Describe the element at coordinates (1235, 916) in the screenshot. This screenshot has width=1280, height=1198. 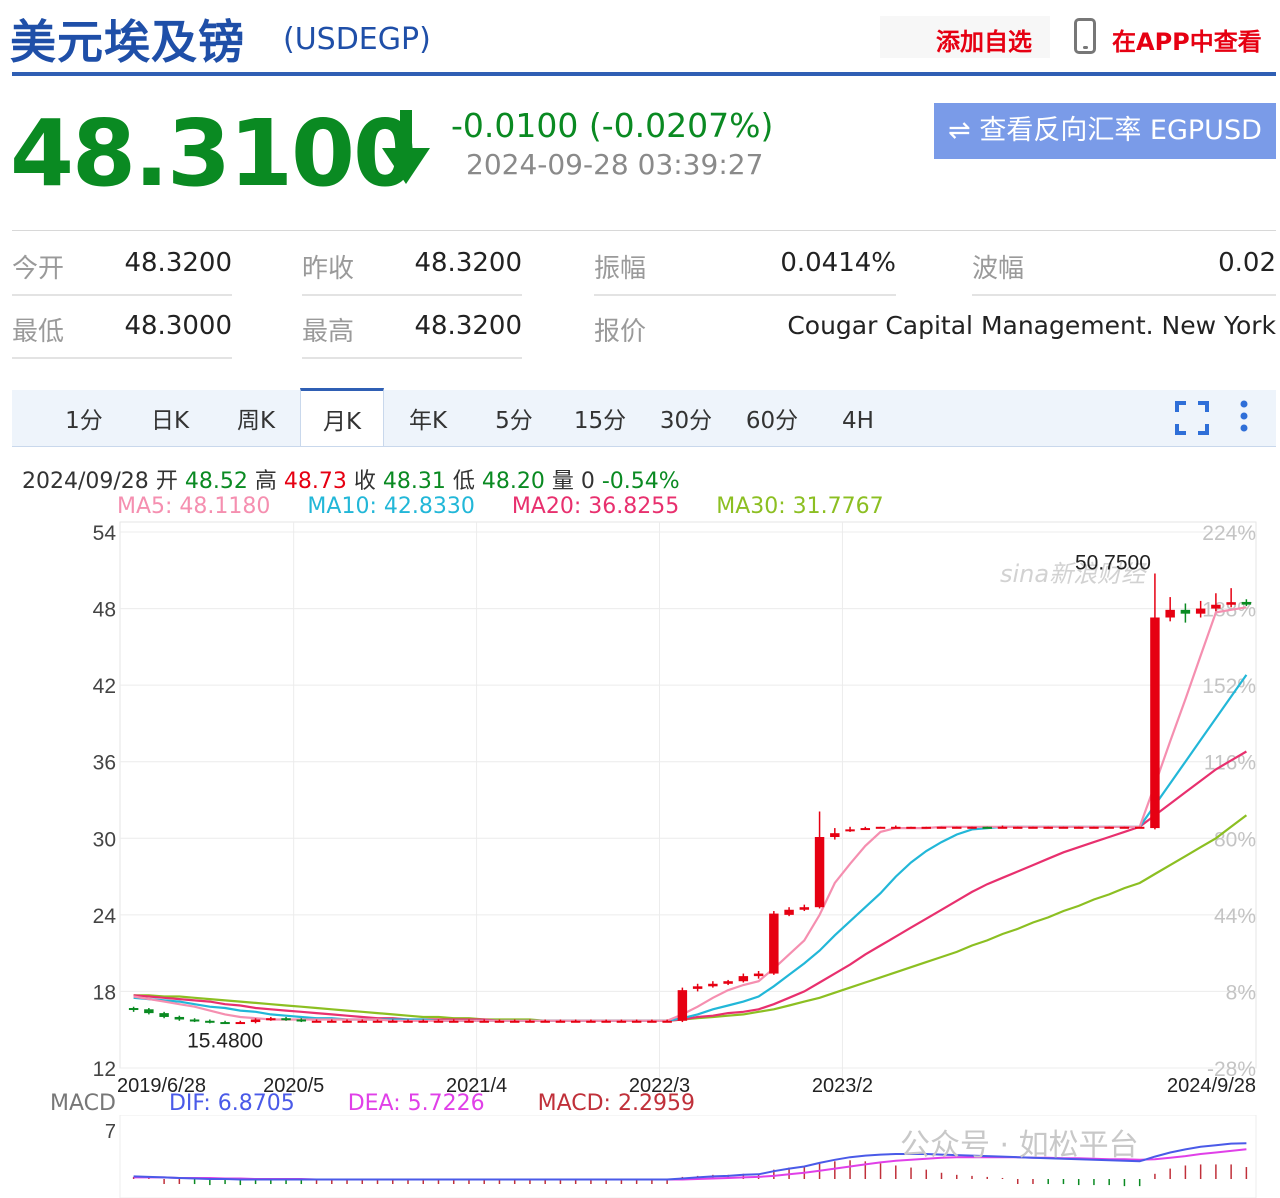
I see `pct-tick-label: 44%` at that location.